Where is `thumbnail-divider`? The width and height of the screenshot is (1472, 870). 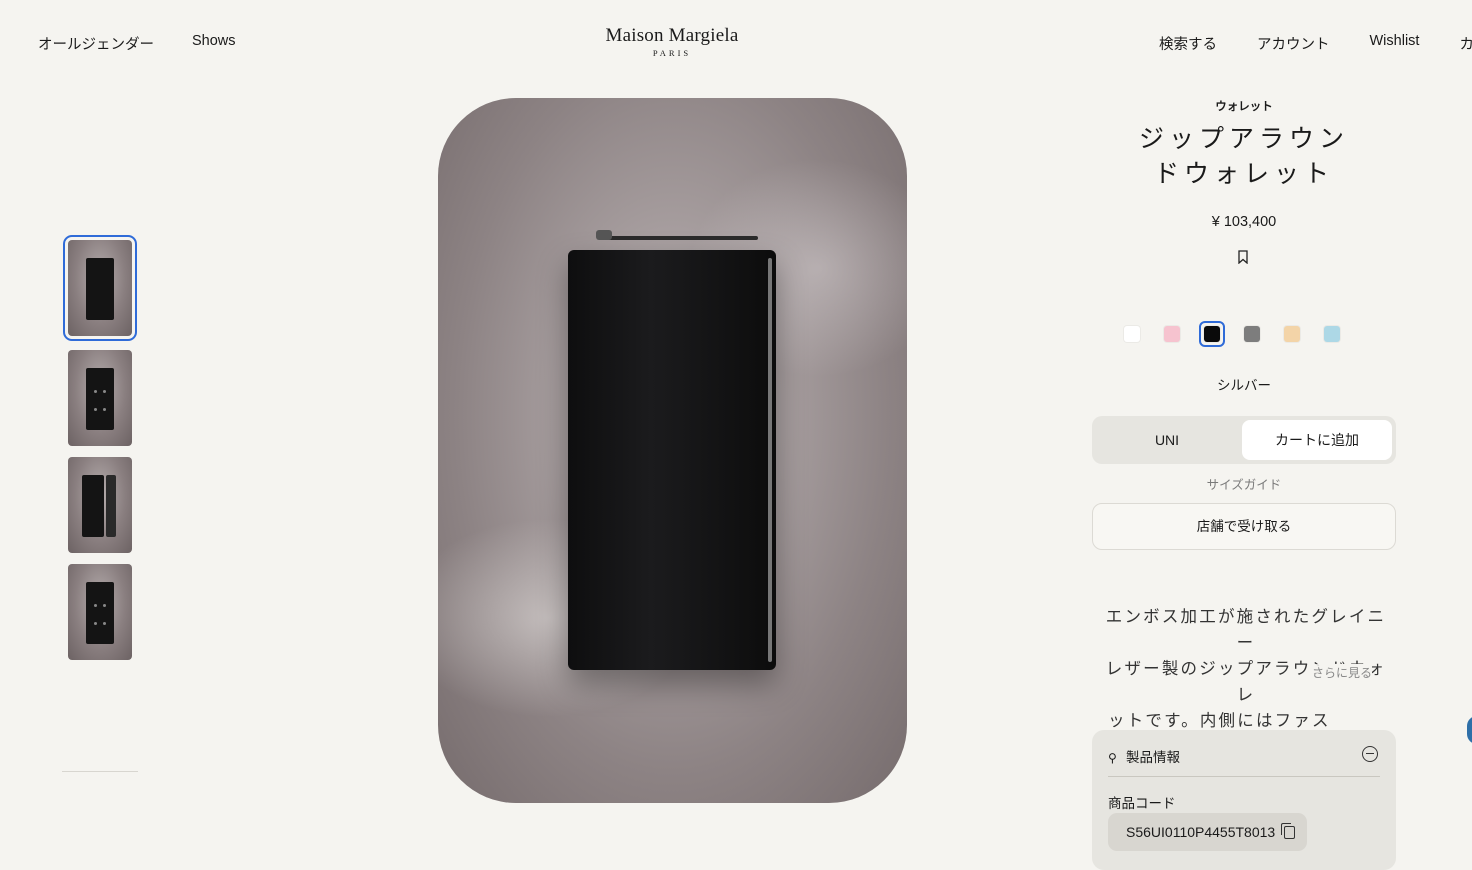 thumbnail-divider is located at coordinates (100, 771).